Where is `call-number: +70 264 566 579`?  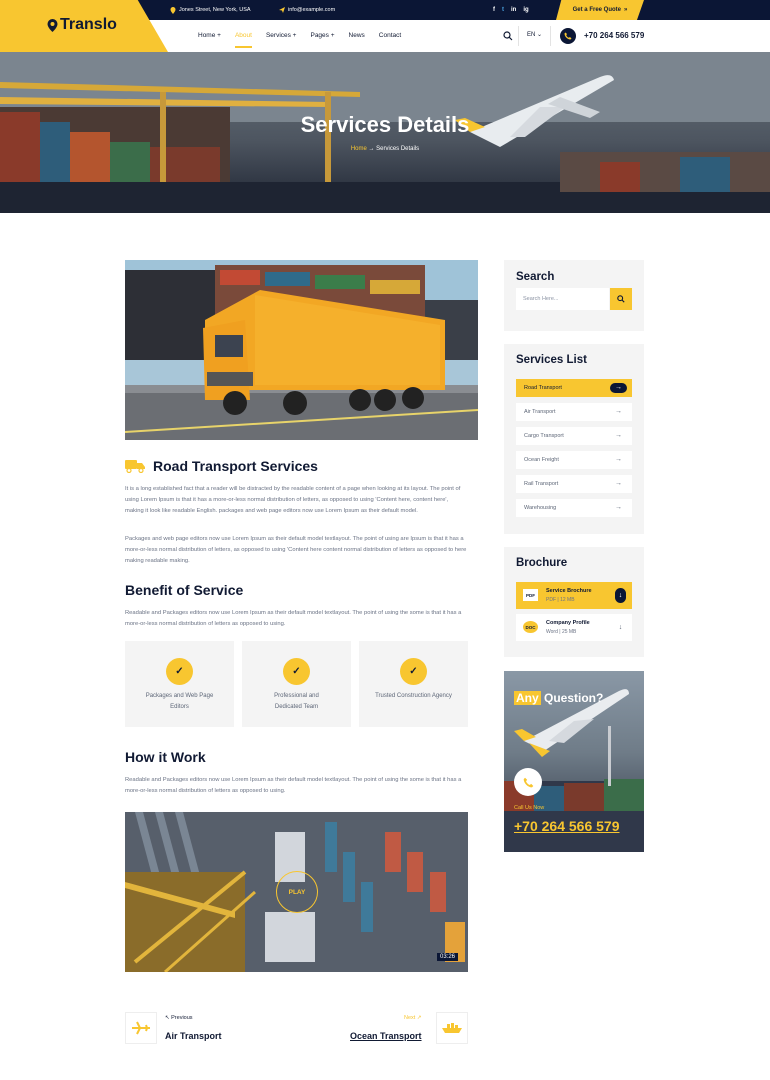 call-number: +70 264 566 579 is located at coordinates (567, 826).